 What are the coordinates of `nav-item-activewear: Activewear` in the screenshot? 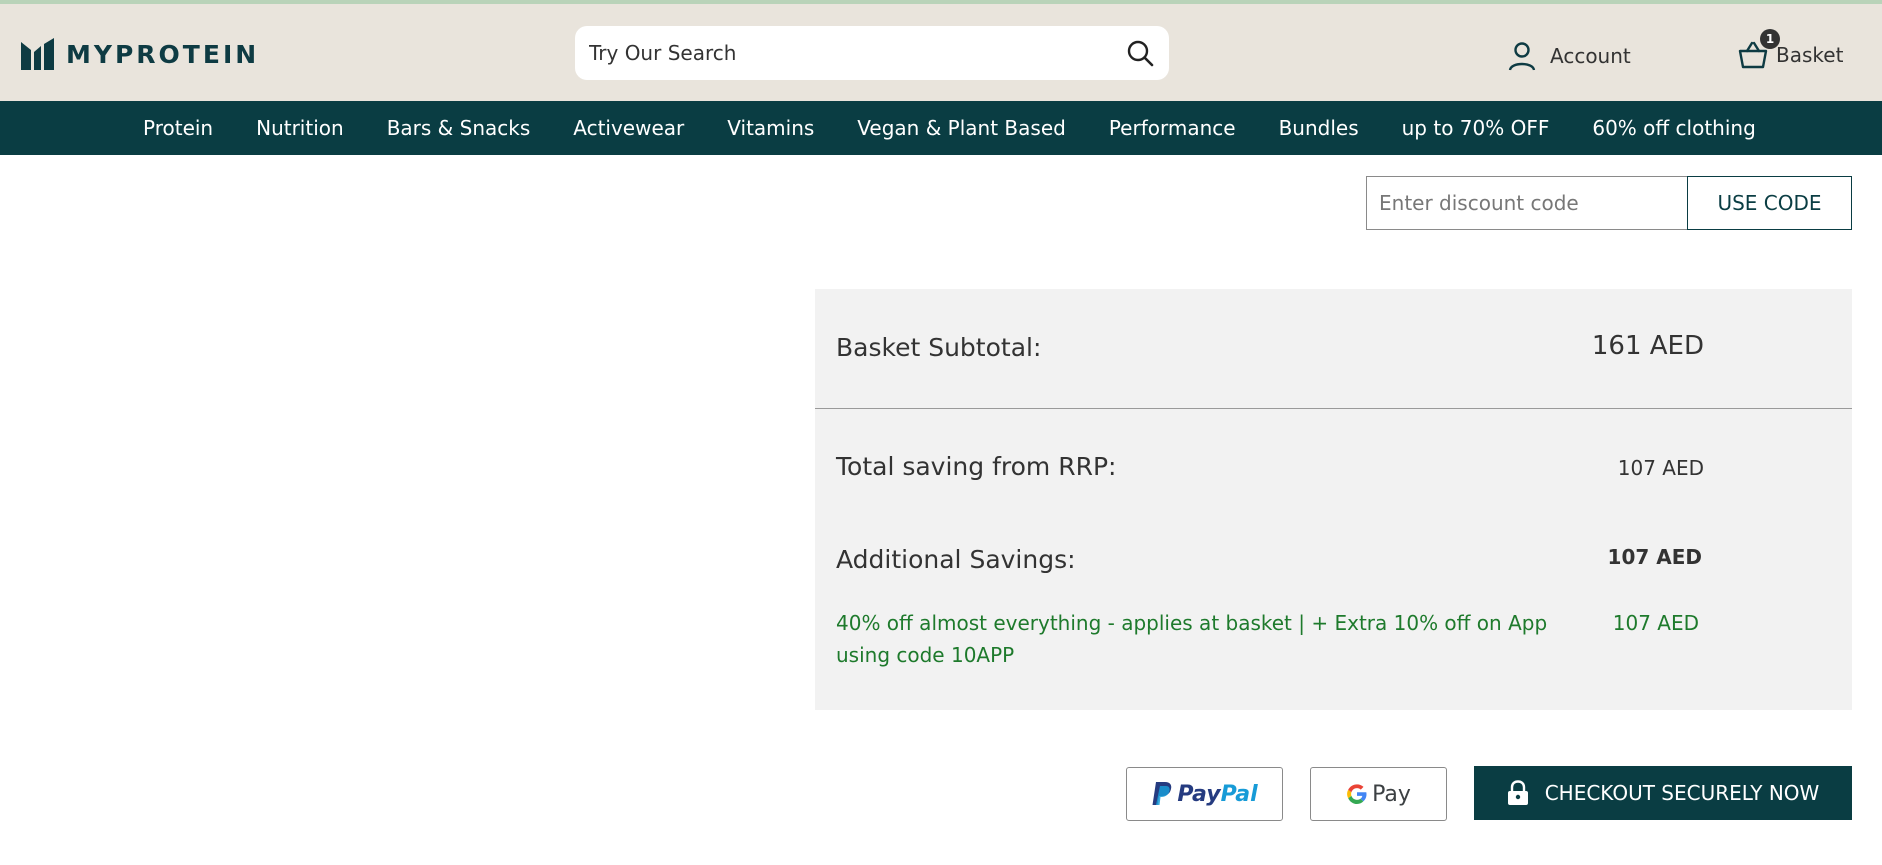 It's located at (628, 128).